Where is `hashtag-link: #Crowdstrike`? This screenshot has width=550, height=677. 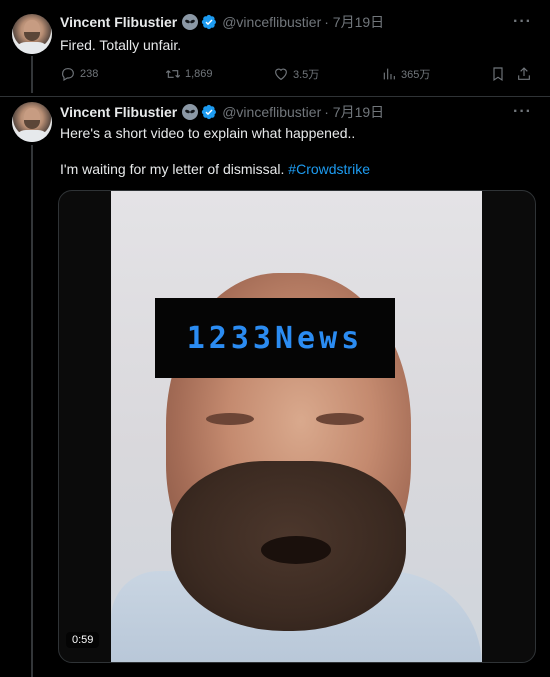 hashtag-link: #Crowdstrike is located at coordinates (329, 169).